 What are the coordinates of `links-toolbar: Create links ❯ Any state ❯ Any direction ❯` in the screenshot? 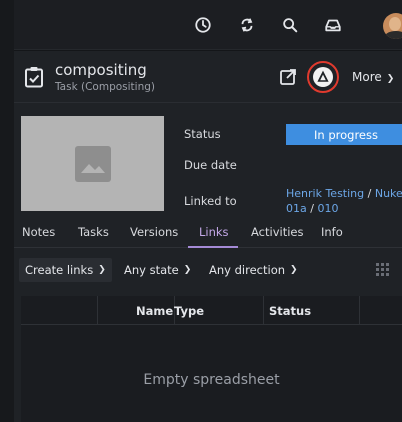 It's located at (208, 268).